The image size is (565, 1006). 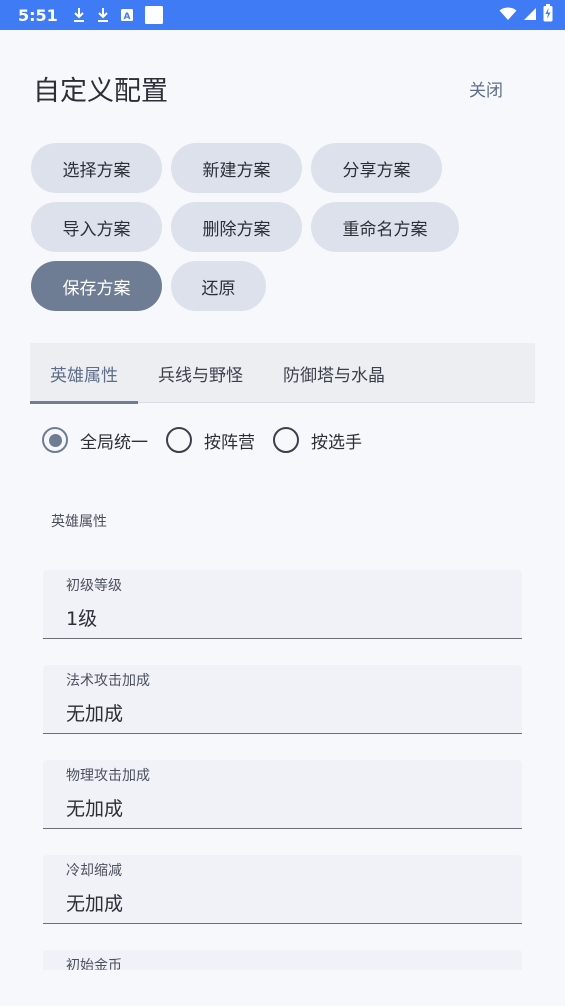 I want to click on radio-by-camp: 按阵营, so click(x=210, y=440).